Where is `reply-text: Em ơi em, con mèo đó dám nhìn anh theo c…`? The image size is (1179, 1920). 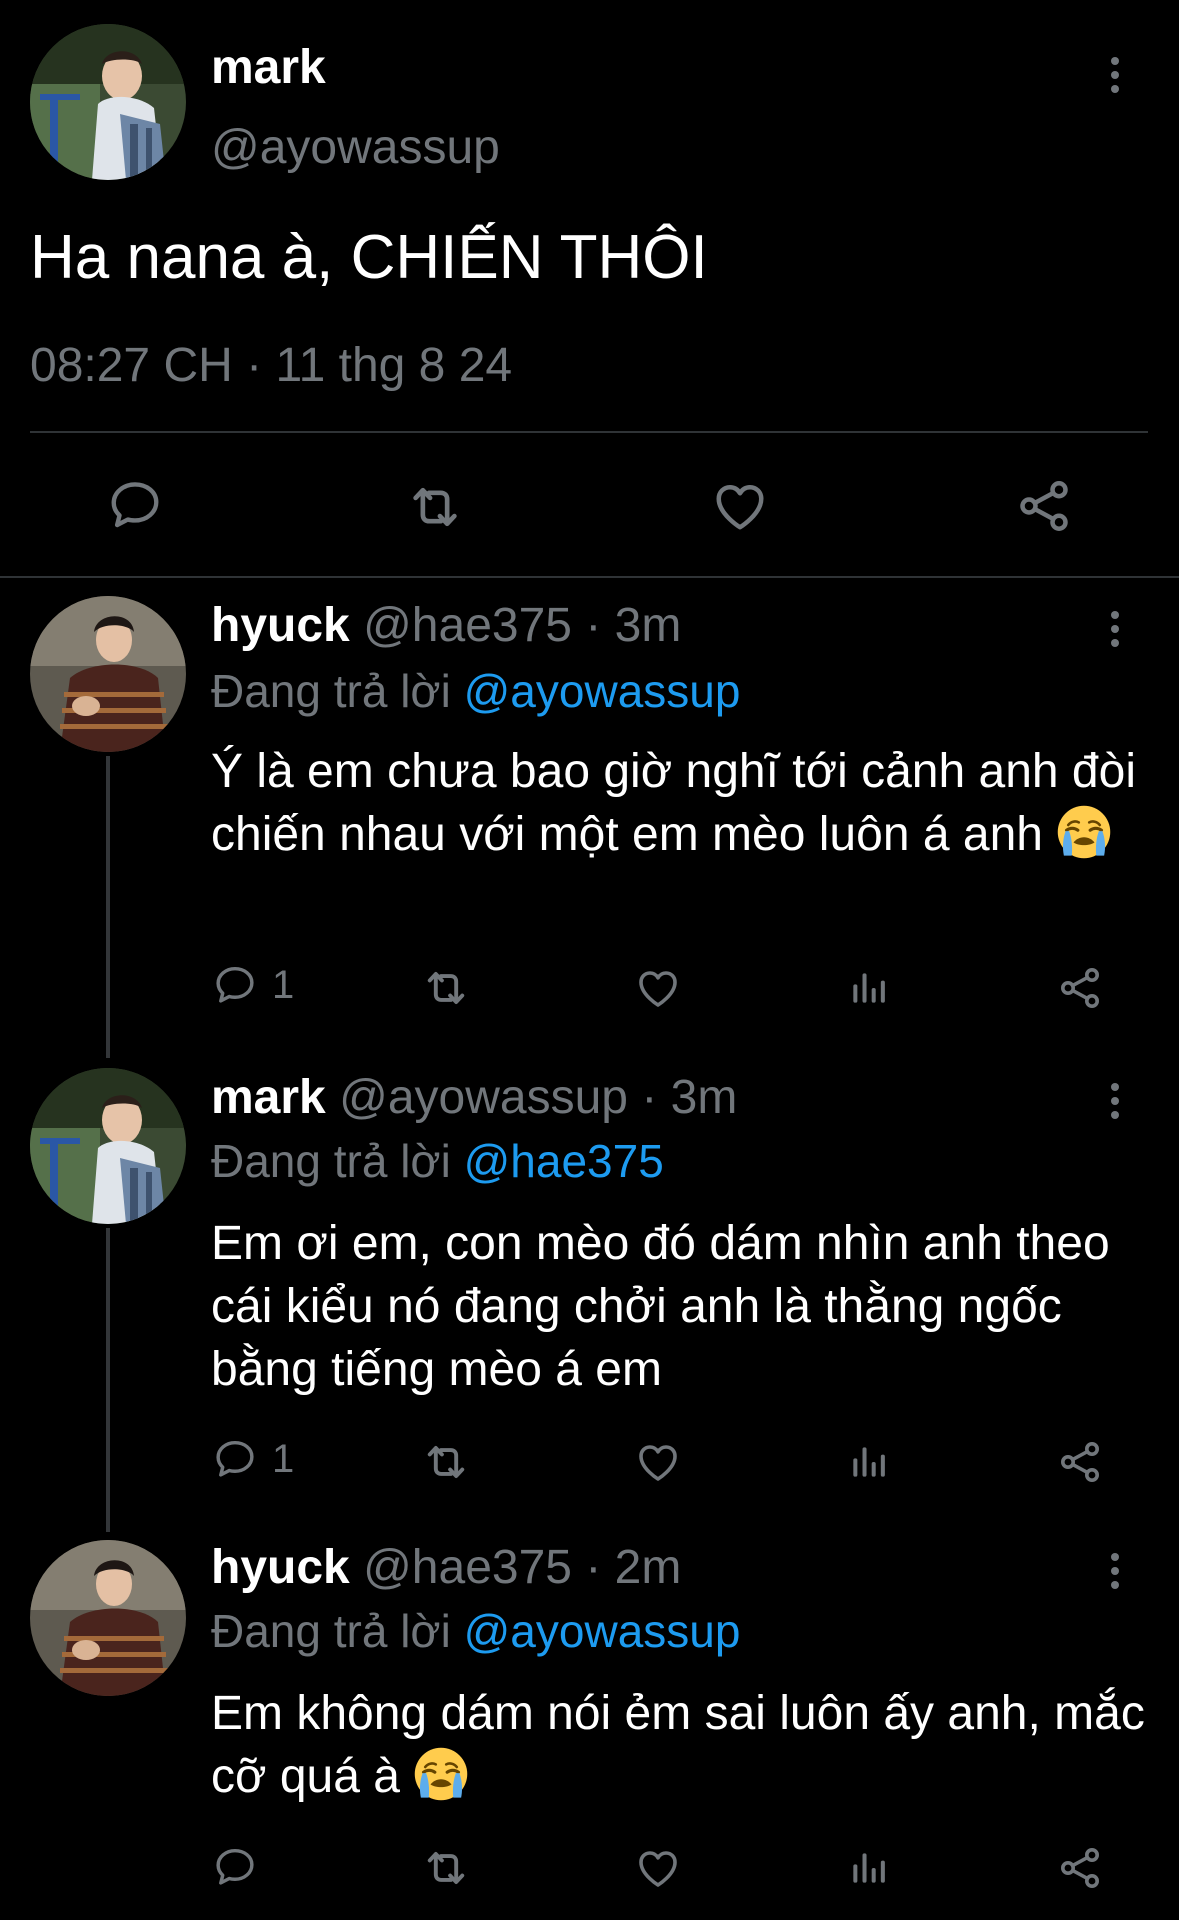
reply-text: Em ơi em, con mèo đó dám nhìn anh theo c… is located at coordinates (660, 1306).